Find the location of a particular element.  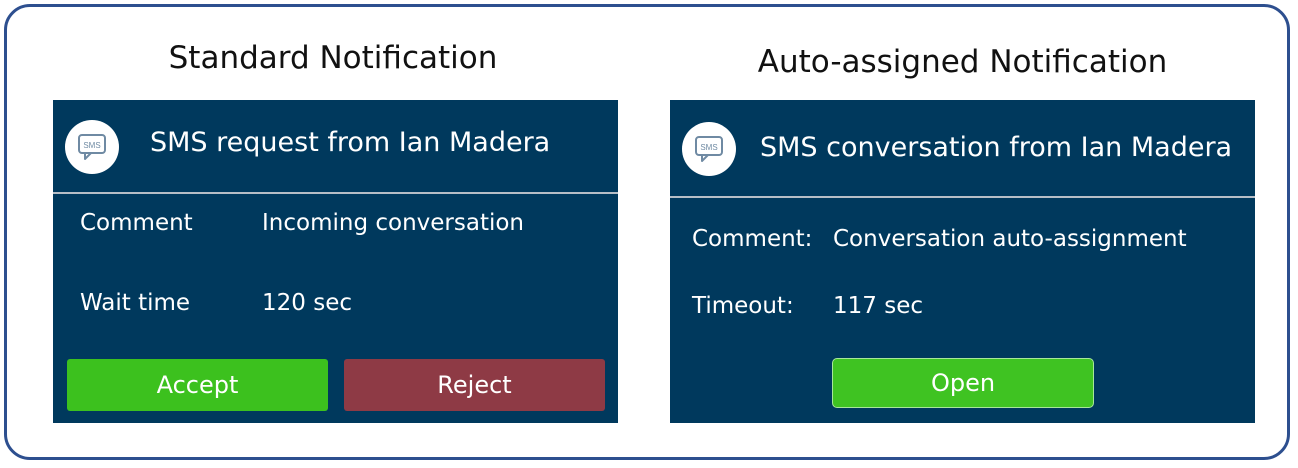

notification-header: SMS SMS conversation from Ian Madera is located at coordinates (962, 149).